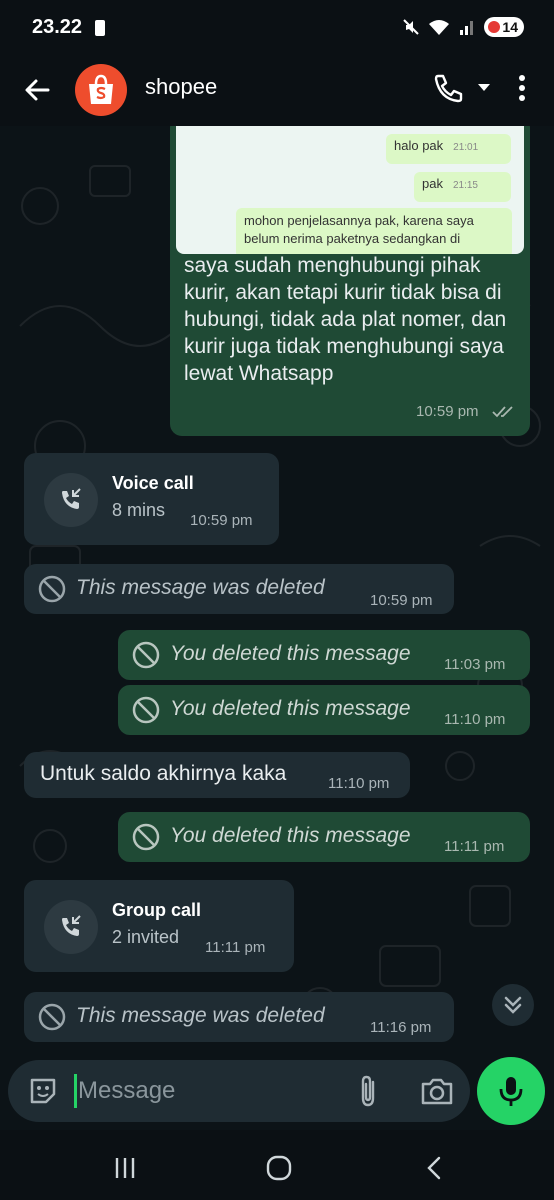  I want to click on recent-apps-icon, so click(125, 1168).